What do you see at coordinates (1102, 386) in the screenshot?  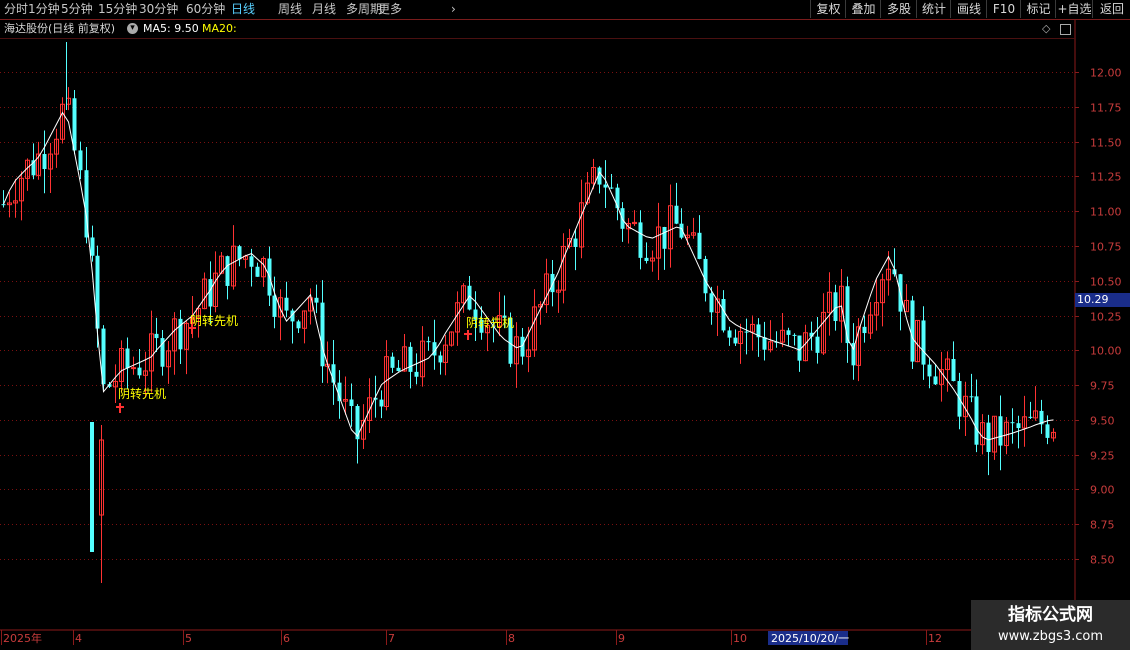 I see `y-tick-label: 9.75` at bounding box center [1102, 386].